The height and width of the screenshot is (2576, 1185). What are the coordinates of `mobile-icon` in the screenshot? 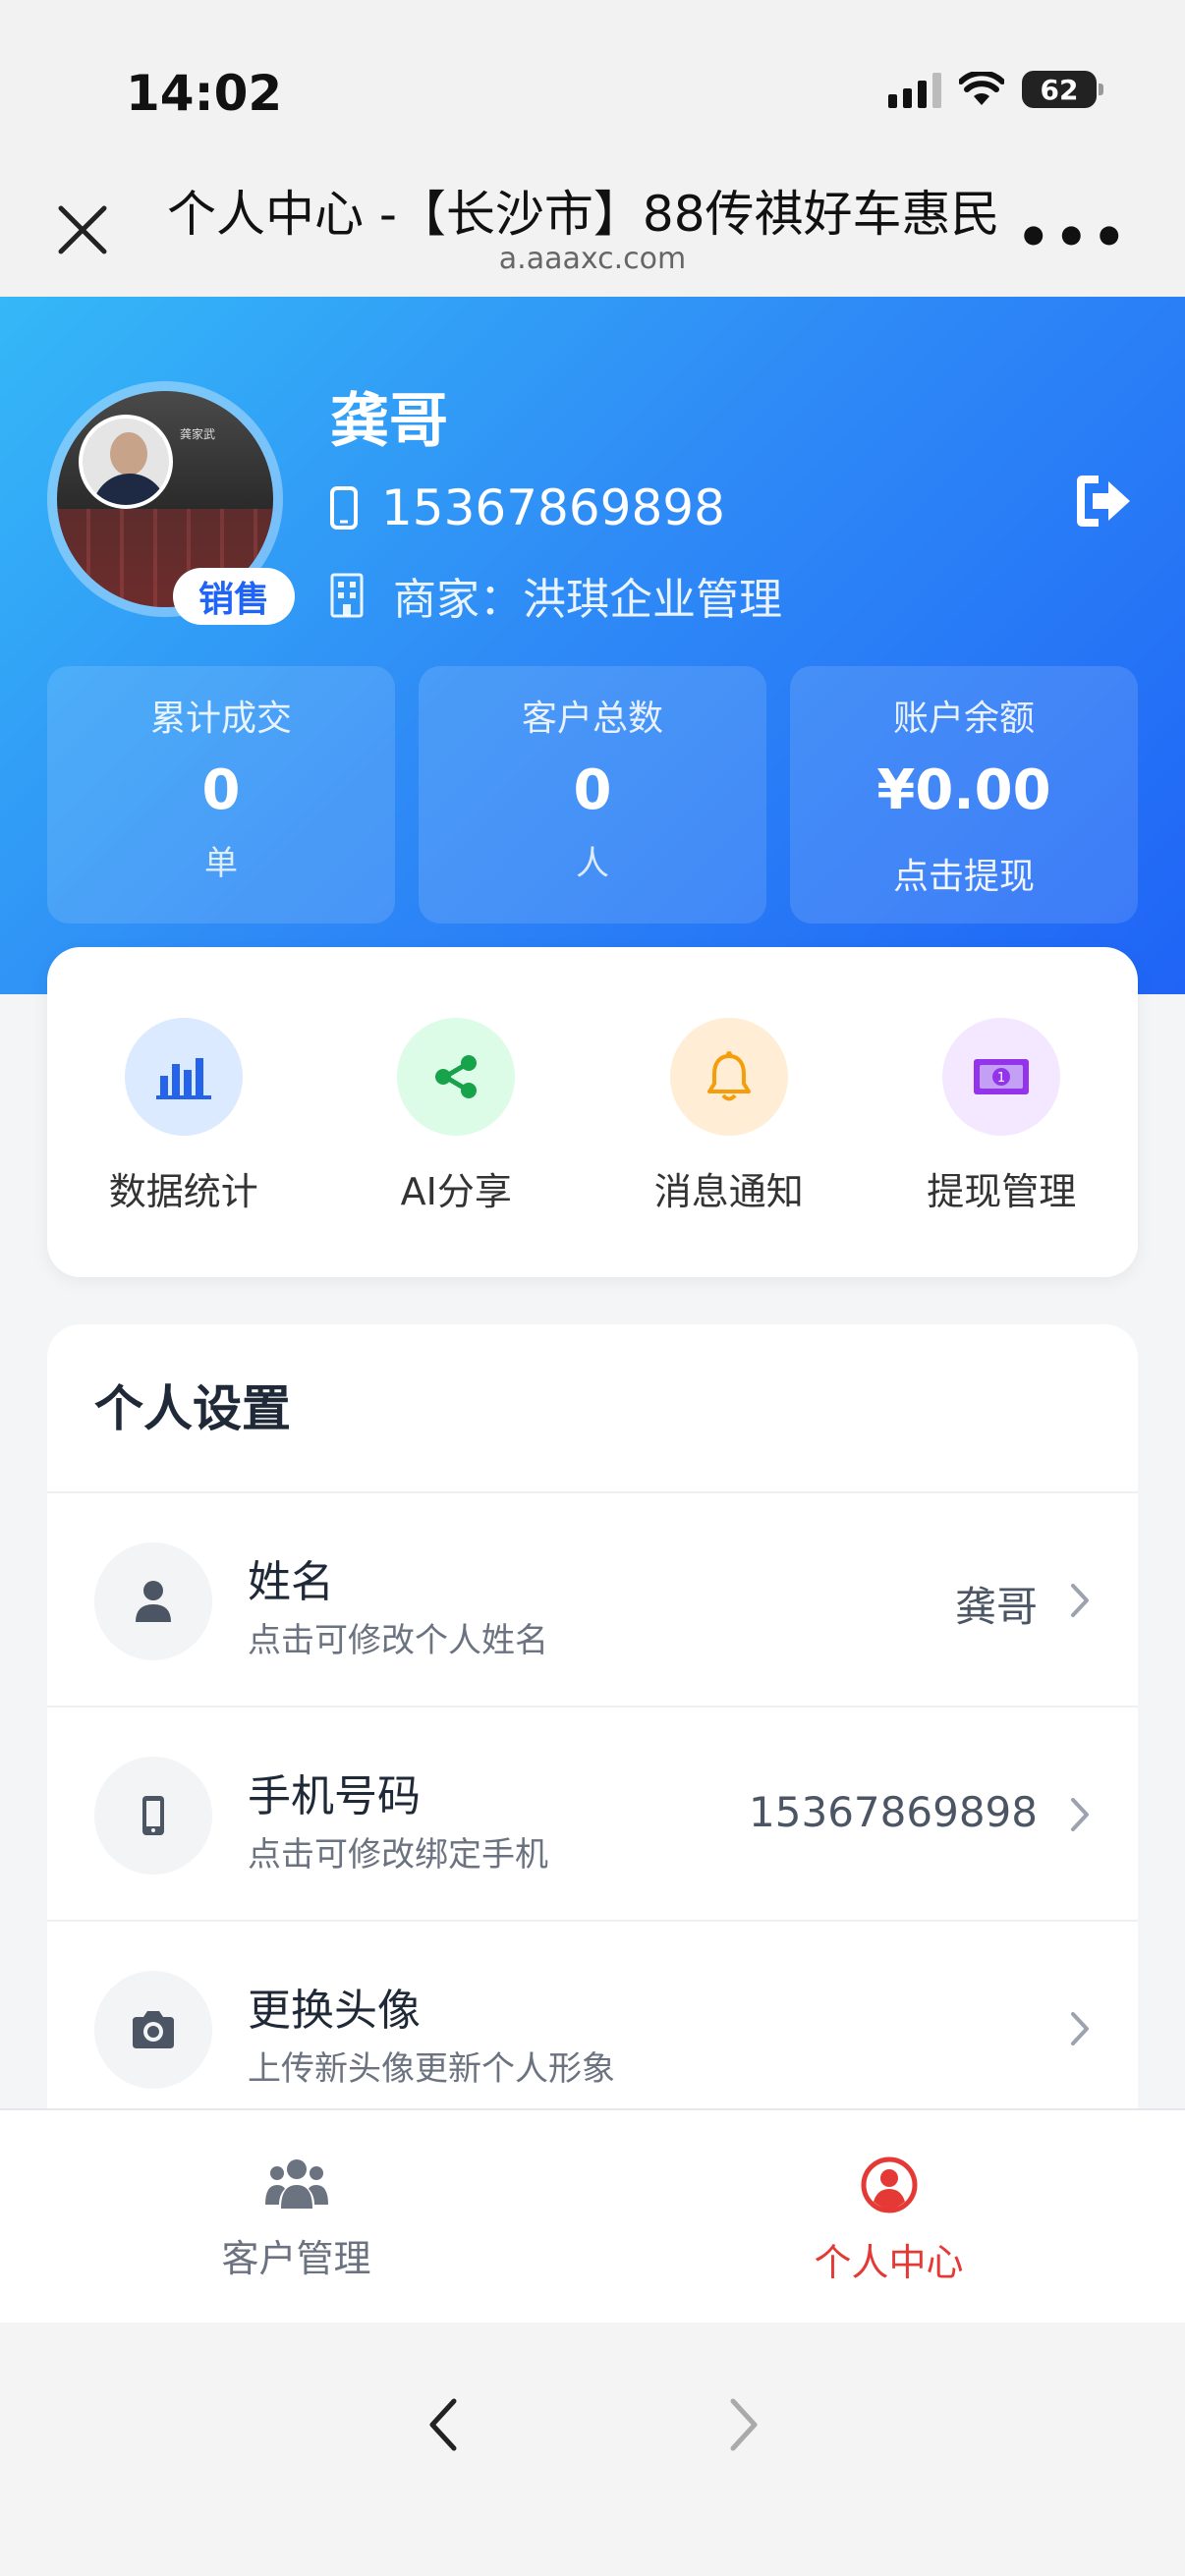 It's located at (153, 1816).